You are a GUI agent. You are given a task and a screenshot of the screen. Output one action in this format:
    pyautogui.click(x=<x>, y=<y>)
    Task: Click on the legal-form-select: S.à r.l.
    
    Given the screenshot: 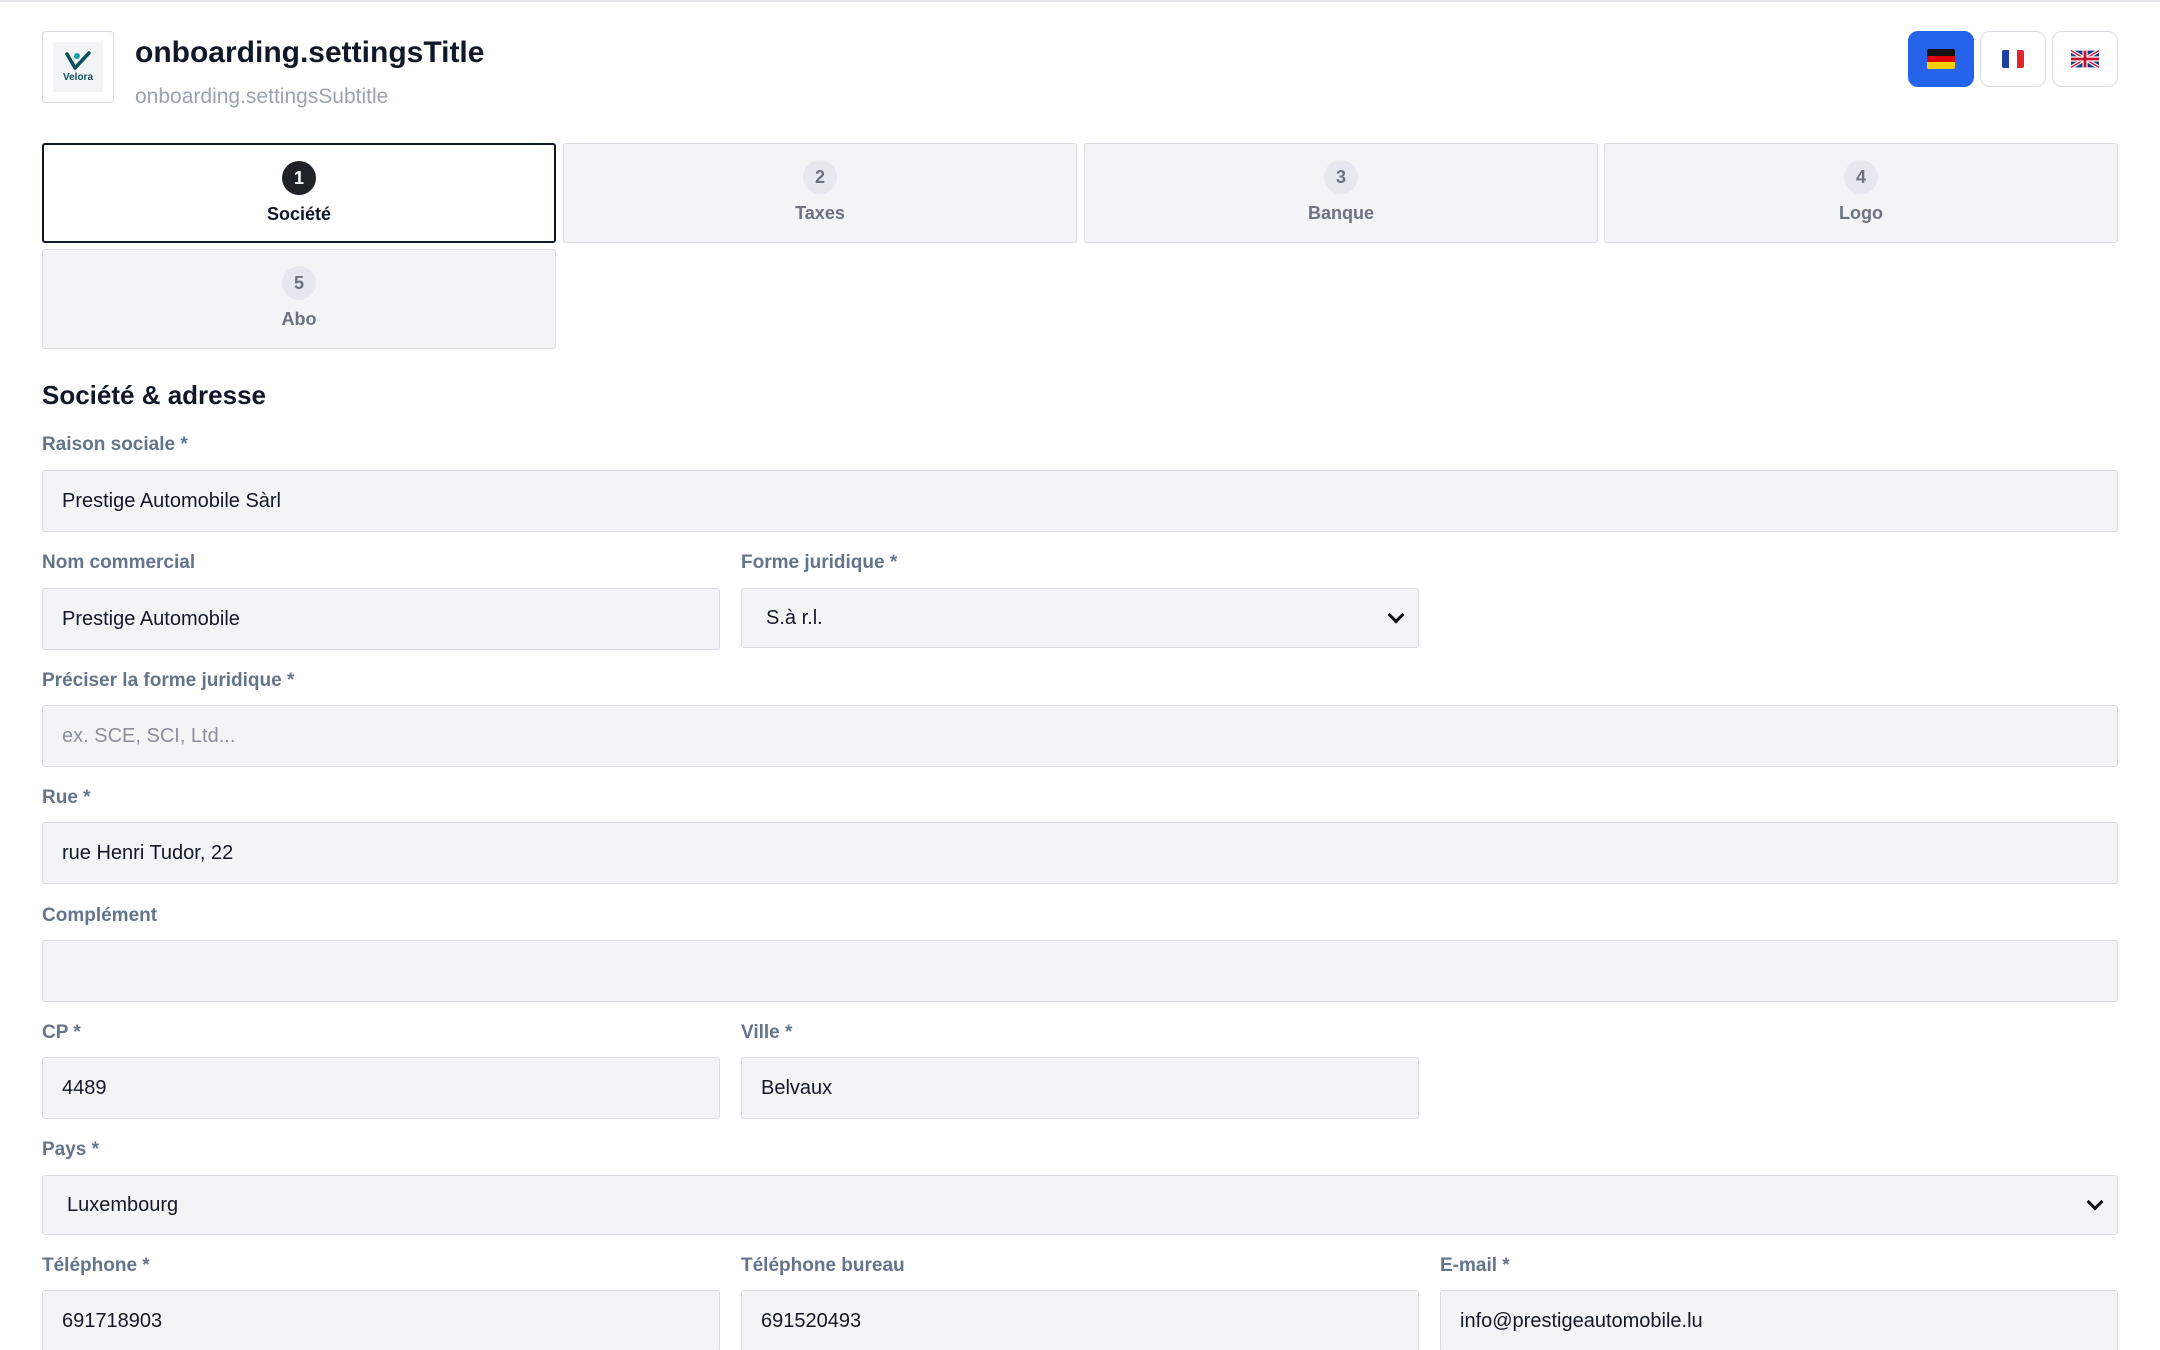 What is the action you would take?
    pyautogui.click(x=1080, y=618)
    